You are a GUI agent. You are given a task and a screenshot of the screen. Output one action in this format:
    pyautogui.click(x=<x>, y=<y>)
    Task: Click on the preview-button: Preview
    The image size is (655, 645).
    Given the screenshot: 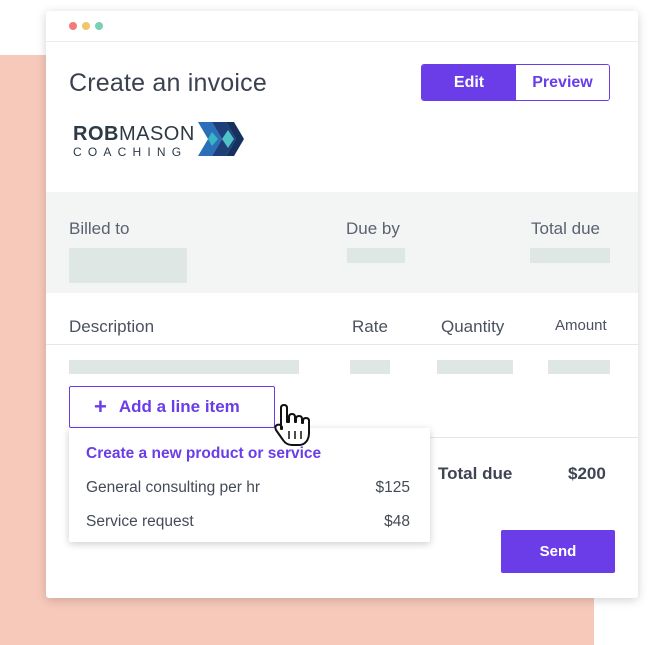 What is the action you would take?
    pyautogui.click(x=562, y=82)
    